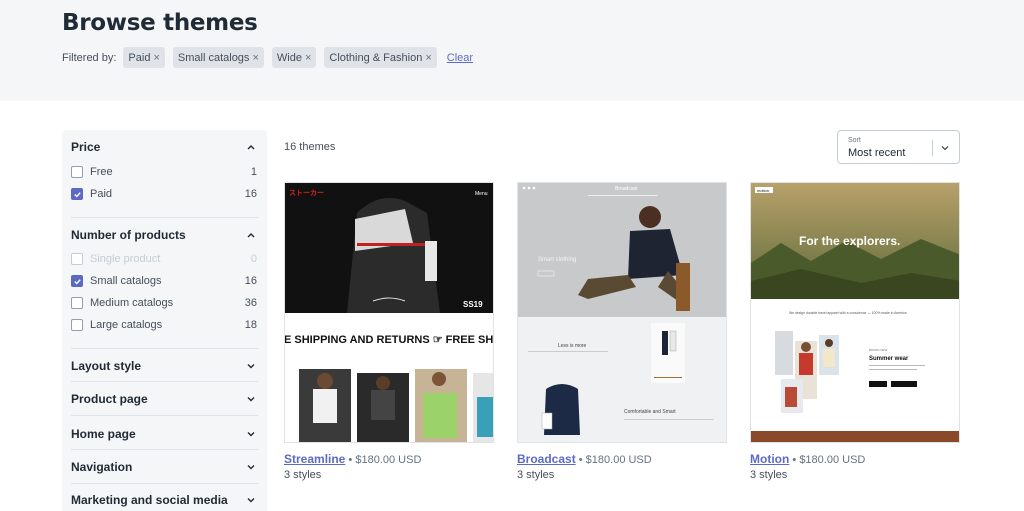 The height and width of the screenshot is (511, 1024). What do you see at coordinates (889, 359) in the screenshot?
I see `preview-section-title: Summer wear` at bounding box center [889, 359].